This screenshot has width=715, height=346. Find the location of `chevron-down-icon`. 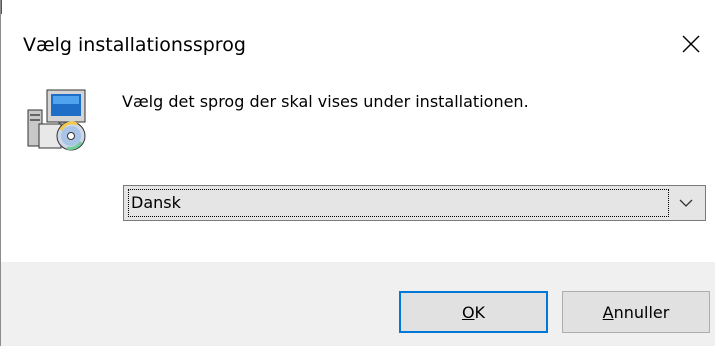

chevron-down-icon is located at coordinates (686, 203).